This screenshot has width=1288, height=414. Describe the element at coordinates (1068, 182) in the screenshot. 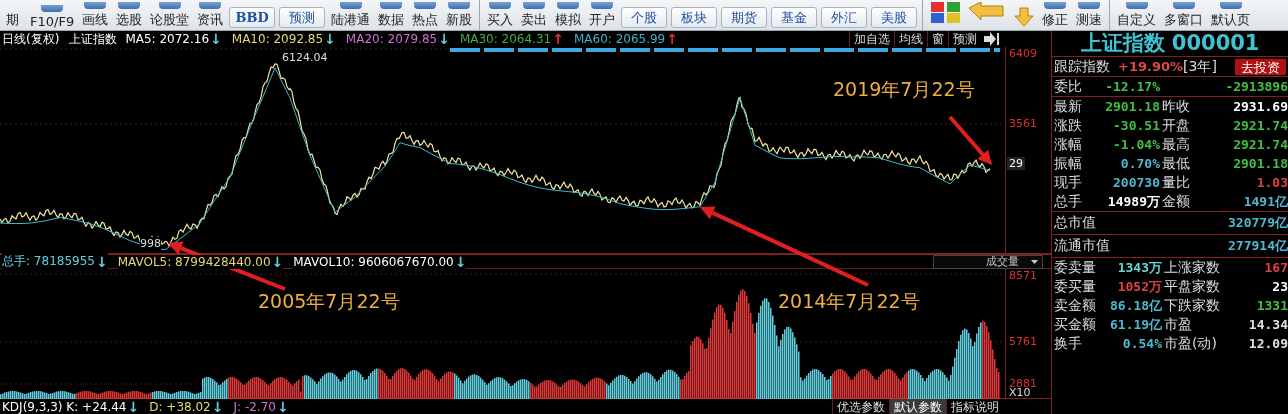

I see `row-label: 现手` at that location.